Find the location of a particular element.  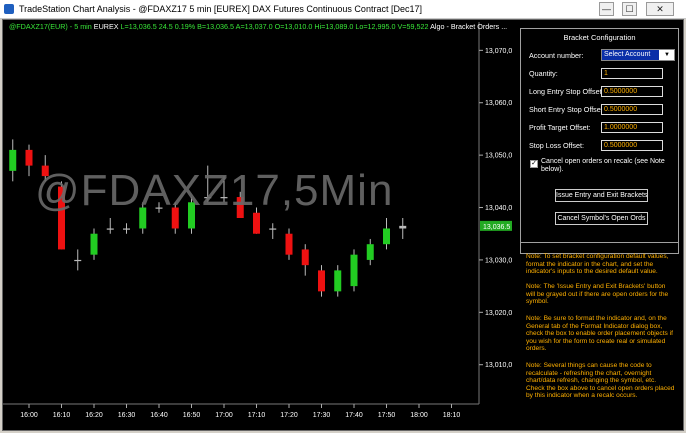

time-tick-label: 16:40 is located at coordinates (159, 415).